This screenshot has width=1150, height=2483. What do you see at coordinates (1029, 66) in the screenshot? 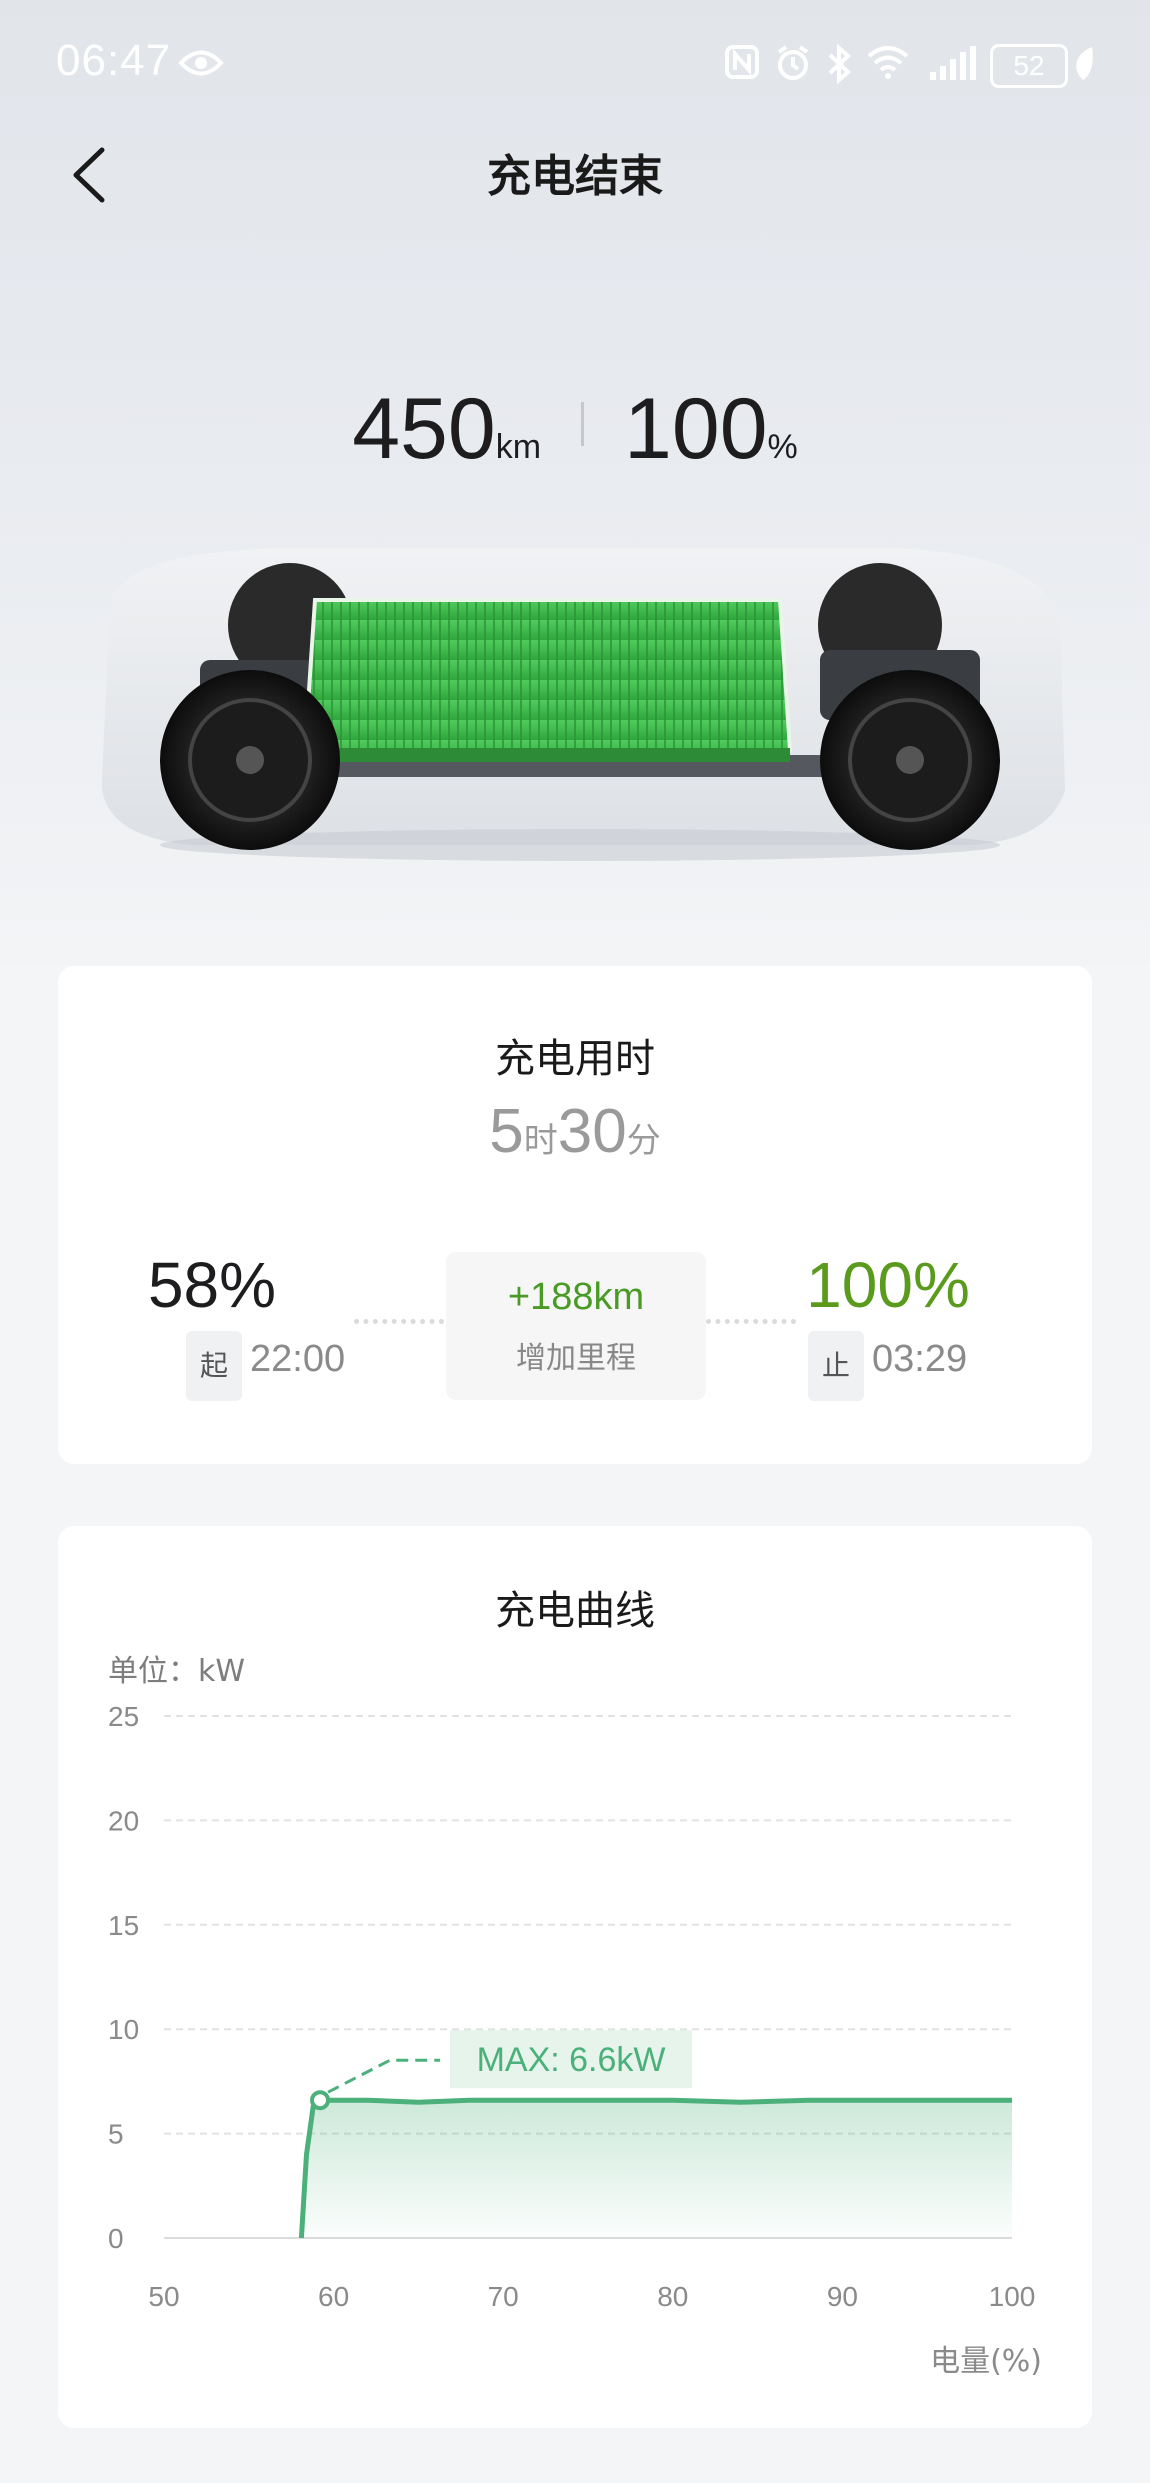
I see `battery-icon: 52` at bounding box center [1029, 66].